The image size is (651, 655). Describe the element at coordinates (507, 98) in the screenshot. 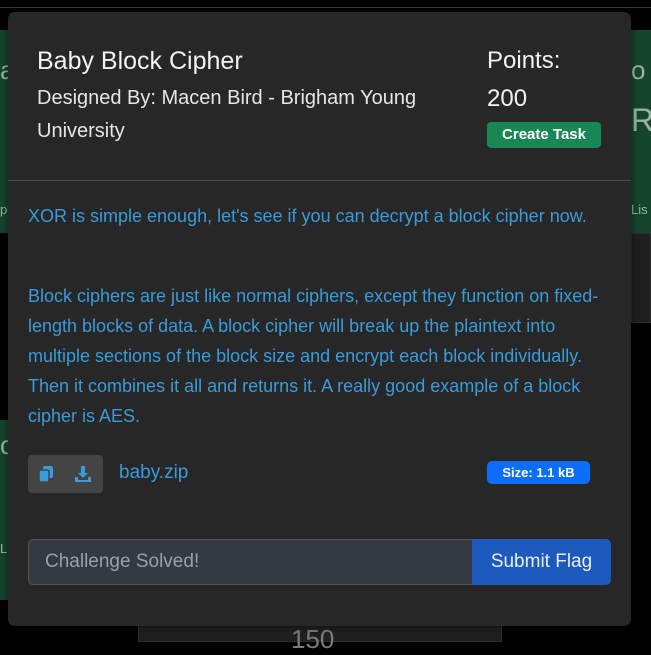

I see `points-value: 200` at that location.